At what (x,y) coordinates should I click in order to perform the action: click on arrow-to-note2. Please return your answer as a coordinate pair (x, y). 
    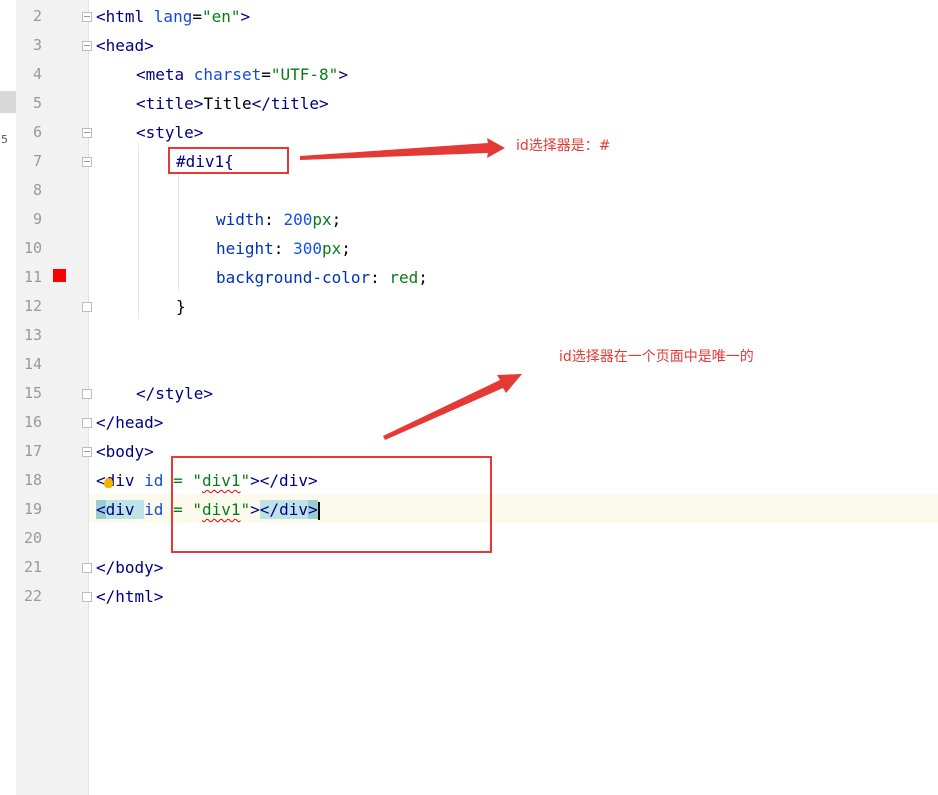
    Looking at the image, I should click on (452, 407).